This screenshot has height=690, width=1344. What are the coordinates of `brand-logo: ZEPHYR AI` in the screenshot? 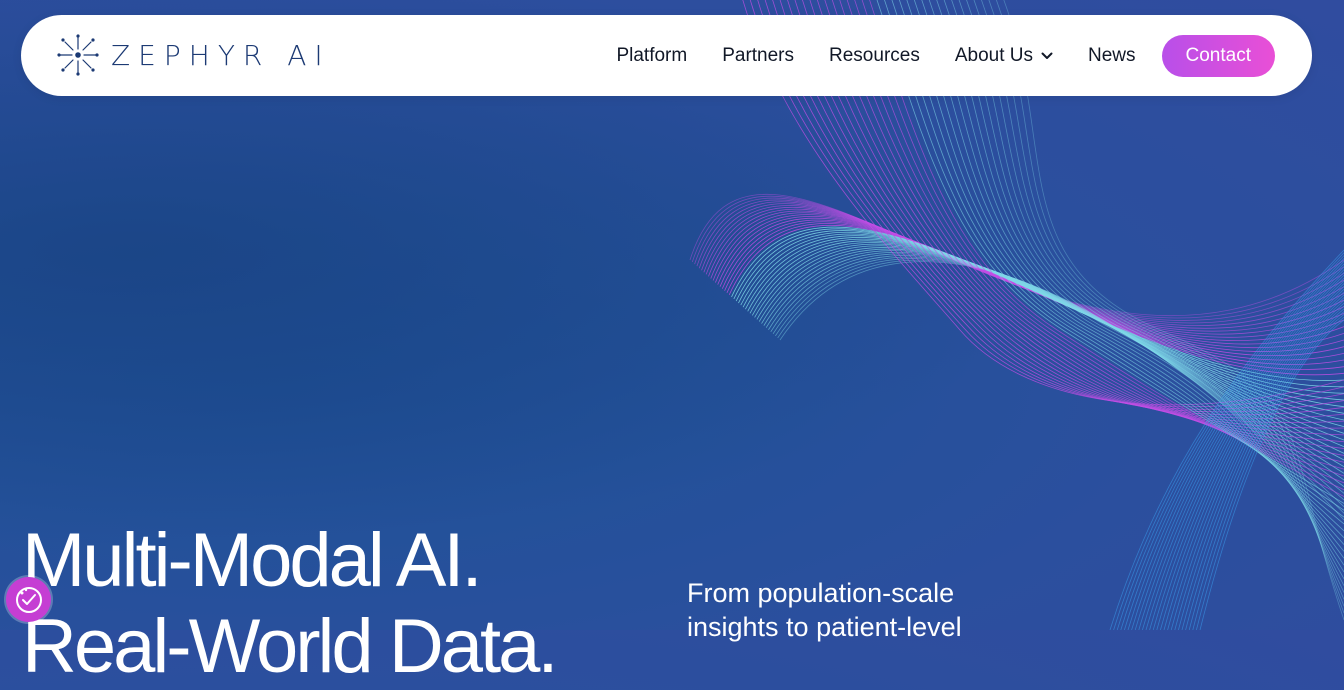 It's located at (194, 55).